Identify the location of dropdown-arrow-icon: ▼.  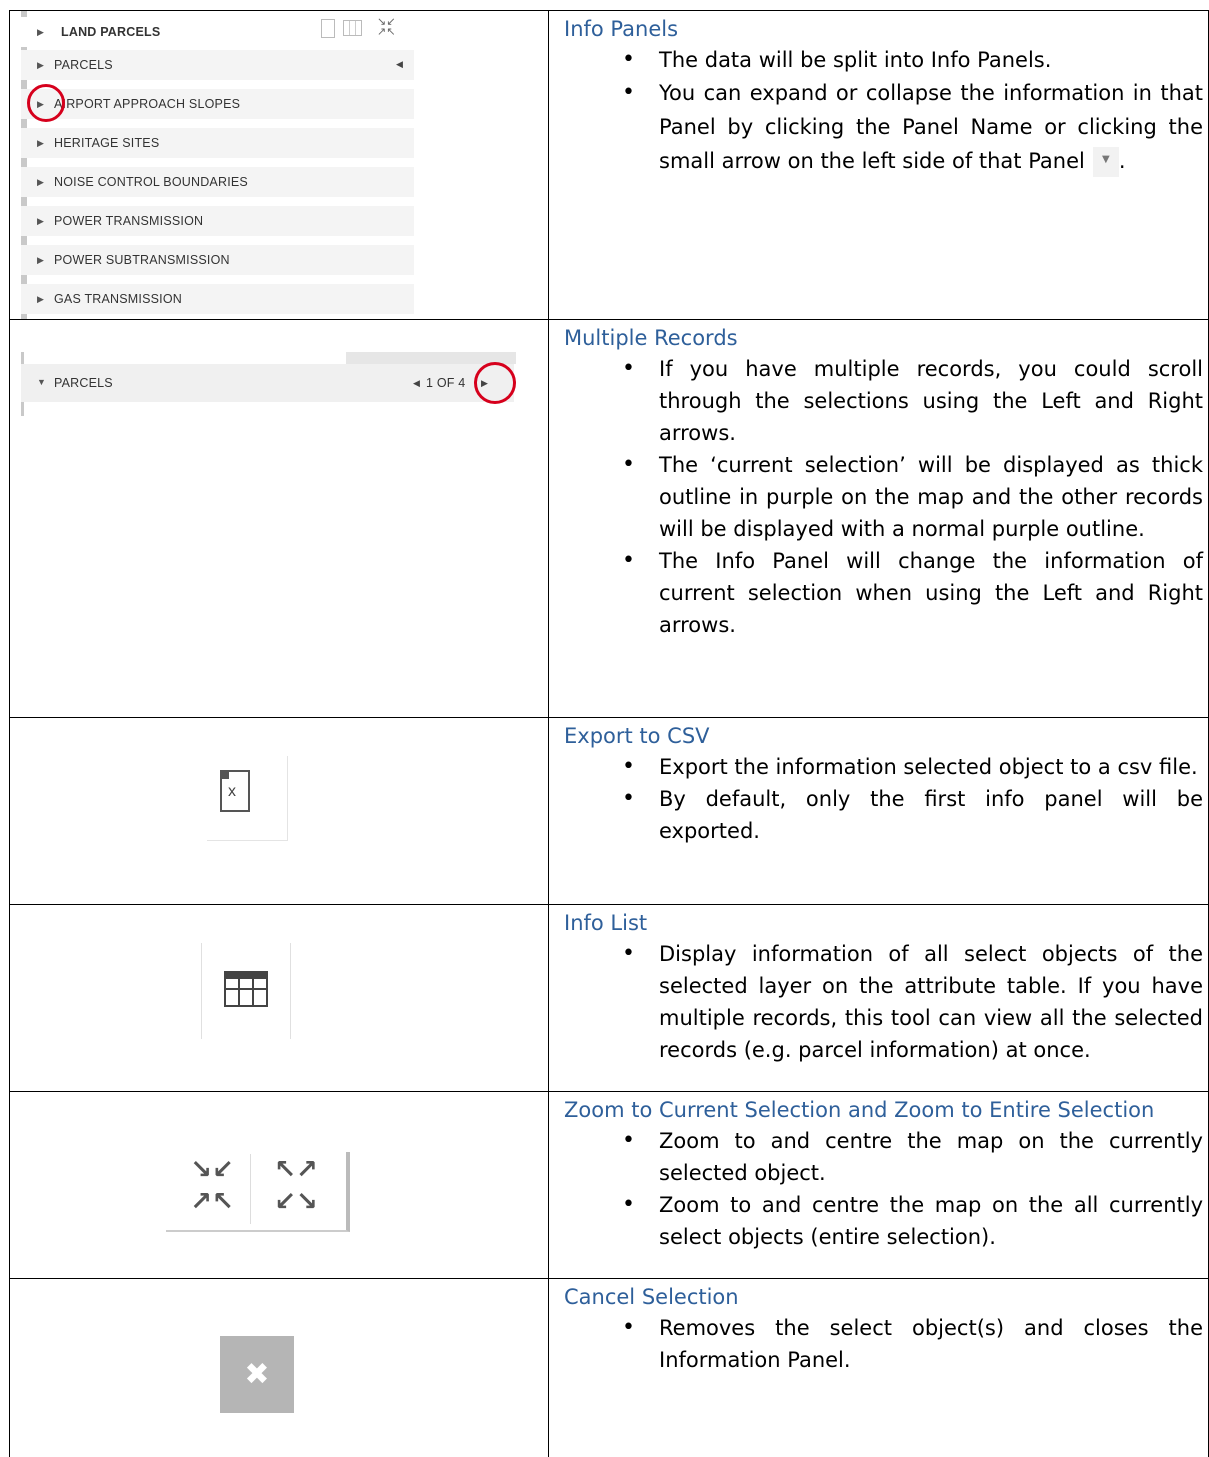
(1105, 162).